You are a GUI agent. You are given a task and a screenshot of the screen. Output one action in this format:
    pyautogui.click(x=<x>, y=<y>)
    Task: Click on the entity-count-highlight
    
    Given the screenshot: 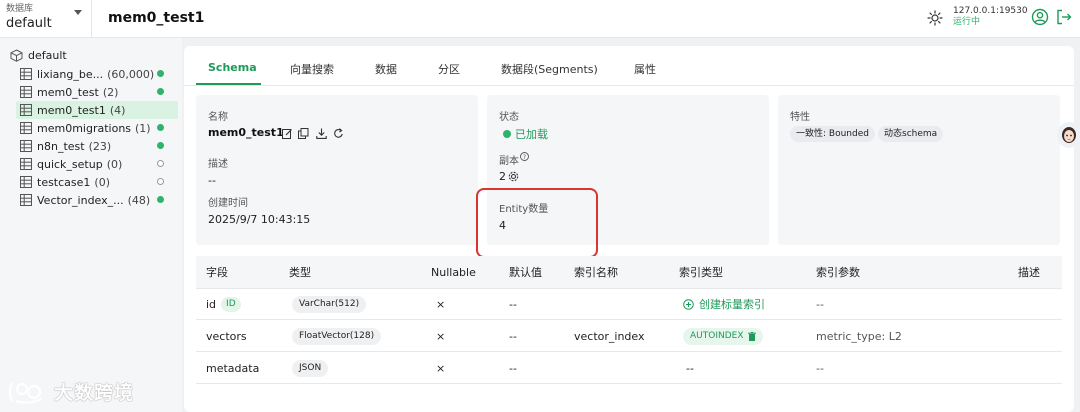 What is the action you would take?
    pyautogui.click(x=537, y=223)
    